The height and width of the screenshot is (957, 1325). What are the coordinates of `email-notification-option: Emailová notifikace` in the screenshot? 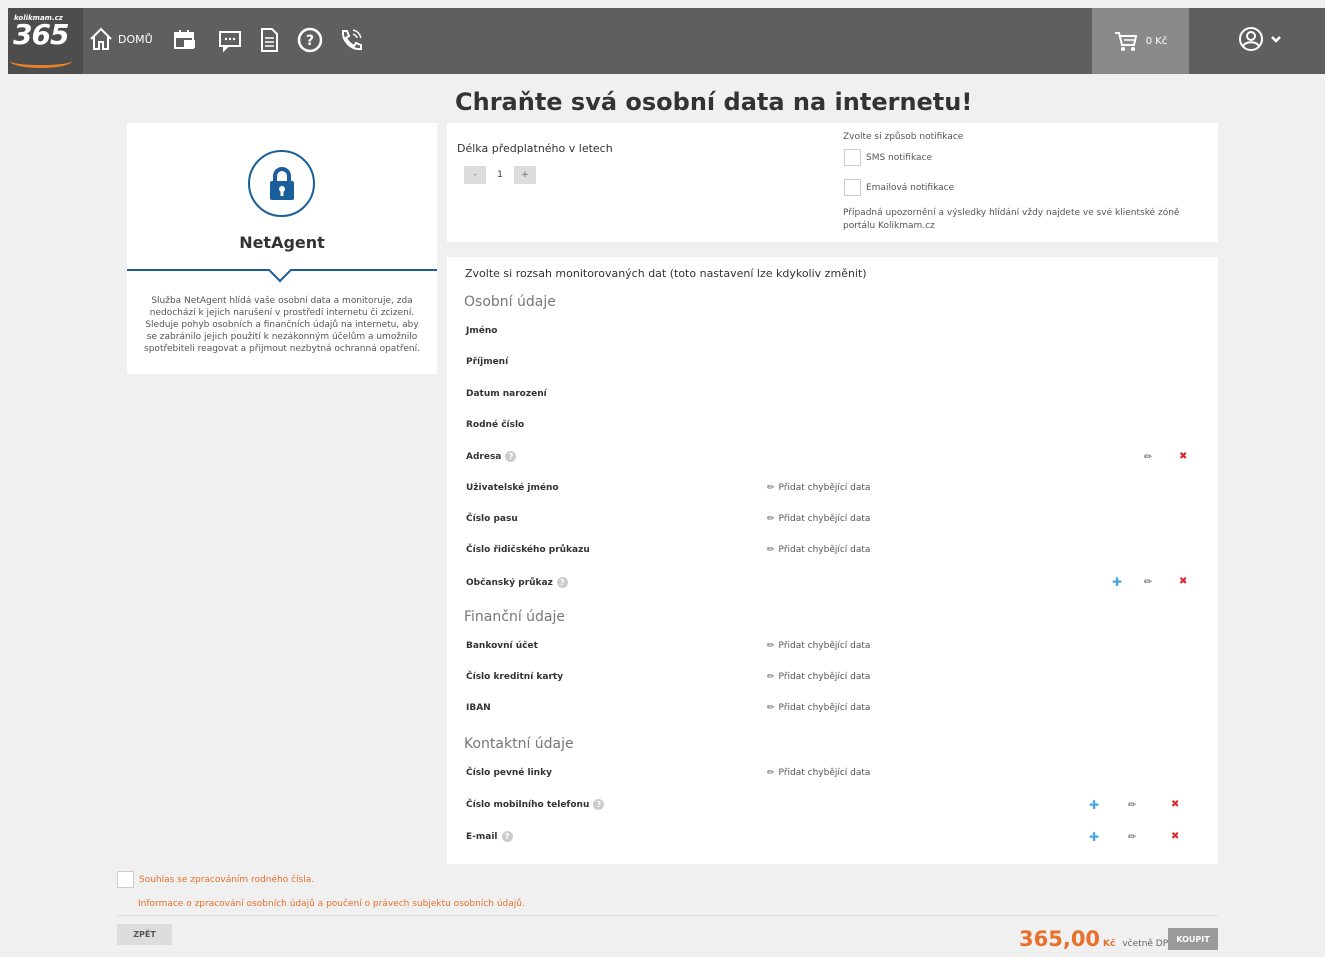 It's located at (899, 187).